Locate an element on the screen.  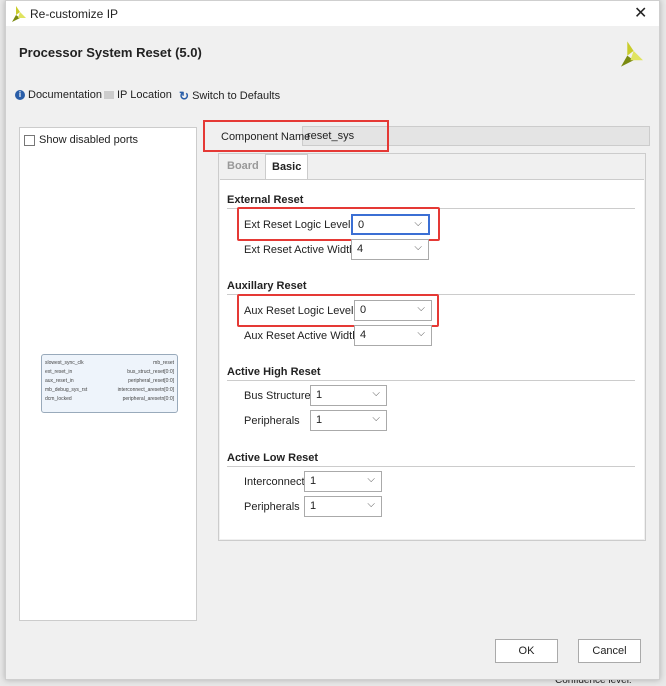
show-disabled-ports-checkbox: Show disabled ports is located at coordinates (81, 140).